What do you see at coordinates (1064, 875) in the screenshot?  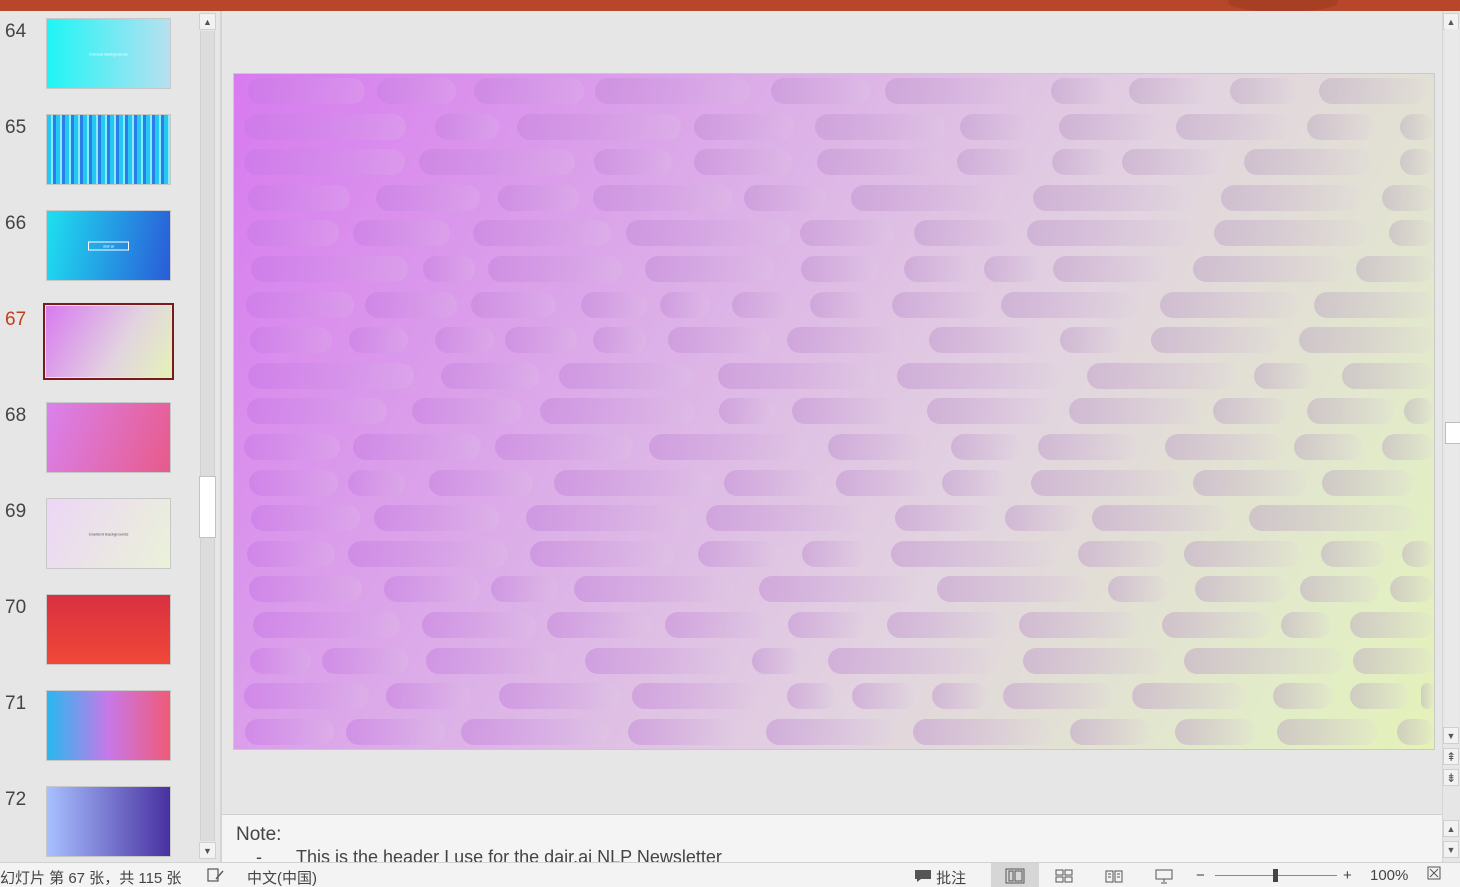 I see `slide-sorter-button` at bounding box center [1064, 875].